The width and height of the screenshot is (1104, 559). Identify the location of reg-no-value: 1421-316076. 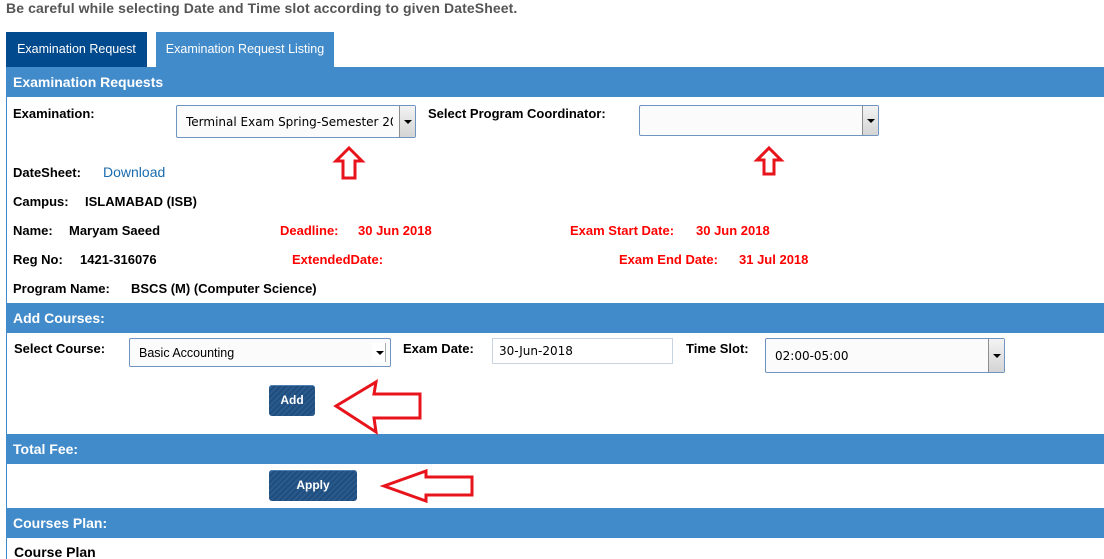
(118, 259).